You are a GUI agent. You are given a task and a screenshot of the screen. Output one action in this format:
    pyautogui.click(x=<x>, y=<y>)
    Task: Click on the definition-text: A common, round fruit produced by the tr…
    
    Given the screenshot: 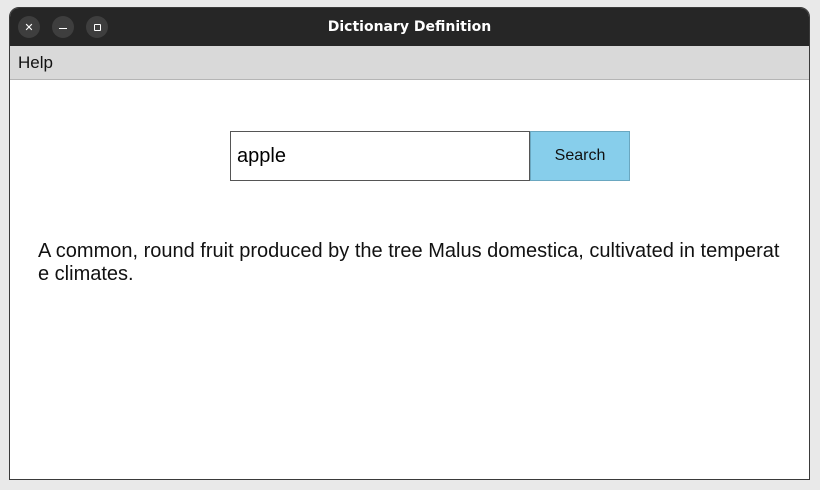 What is the action you would take?
    pyautogui.click(x=409, y=262)
    